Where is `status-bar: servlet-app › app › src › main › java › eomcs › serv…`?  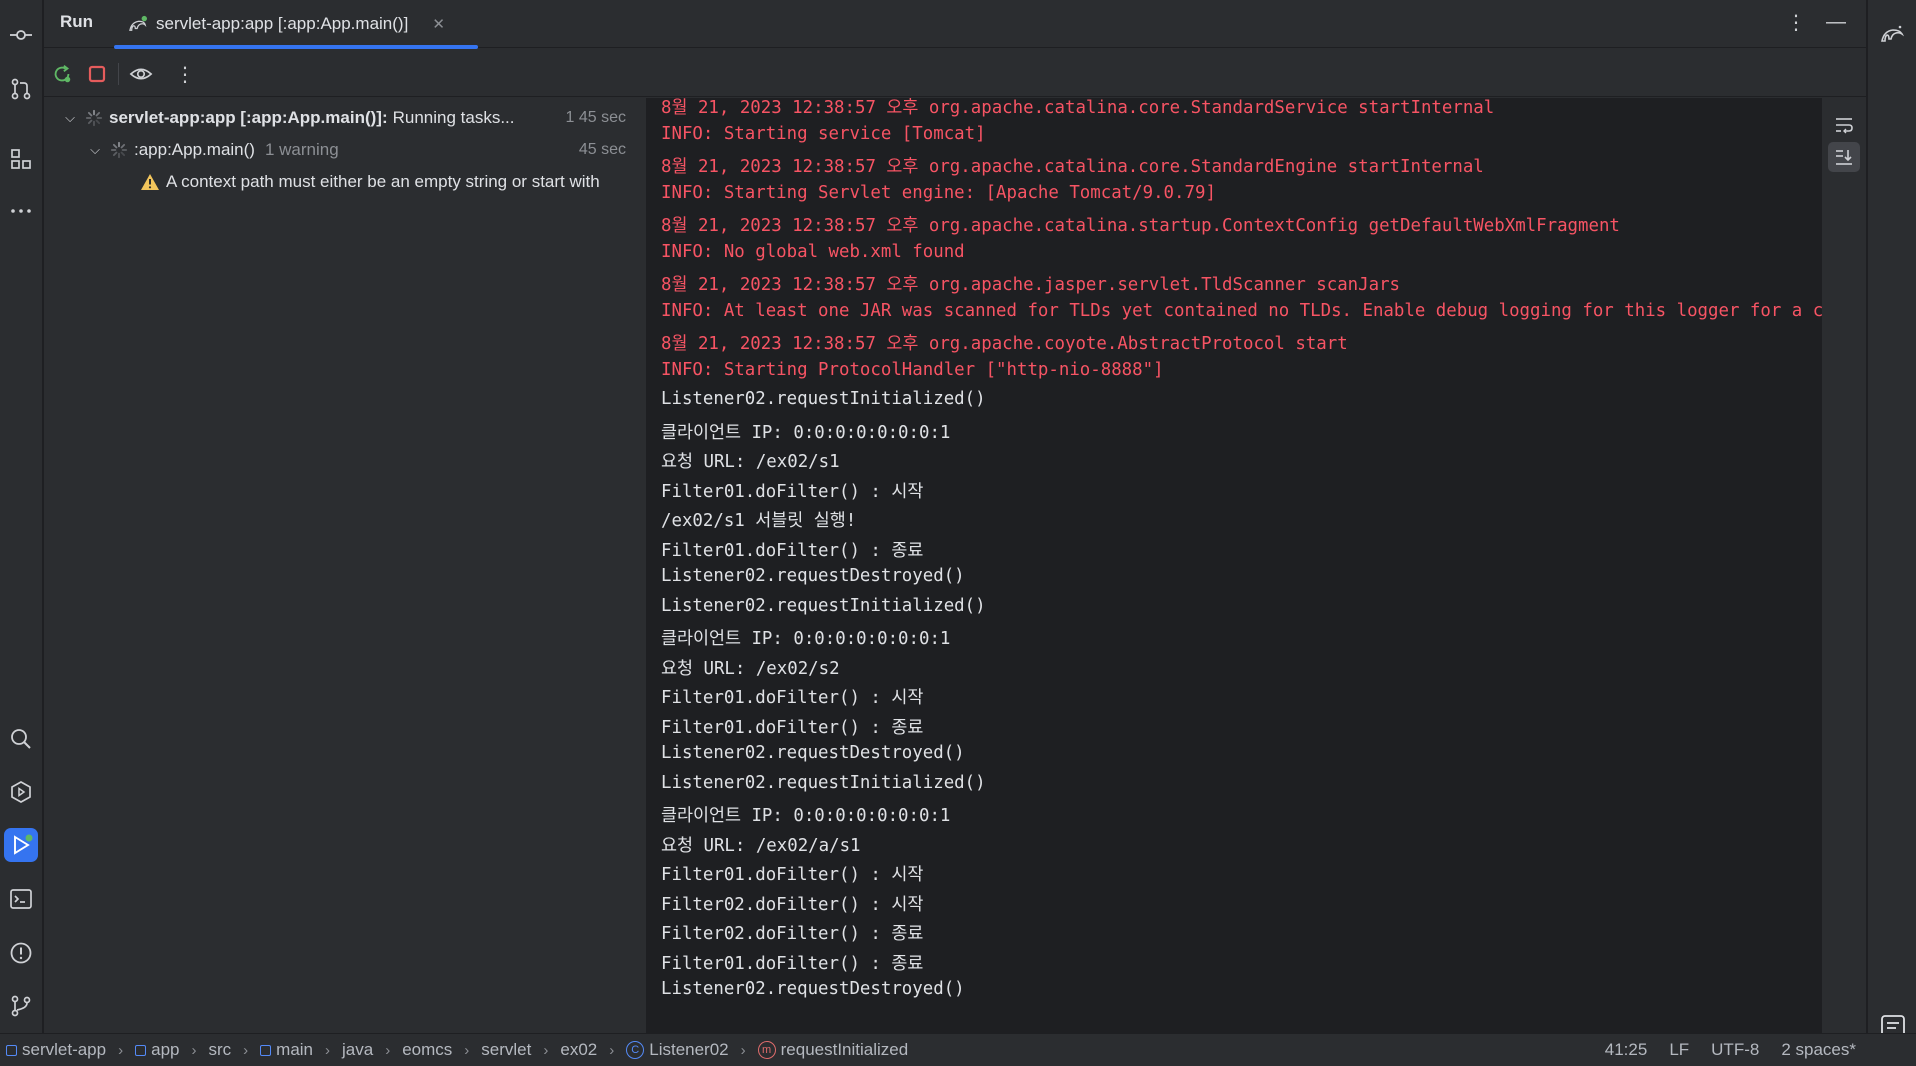
status-bar: servlet-app › app › src › main › java › eomcs › serv… is located at coordinates (958, 1049).